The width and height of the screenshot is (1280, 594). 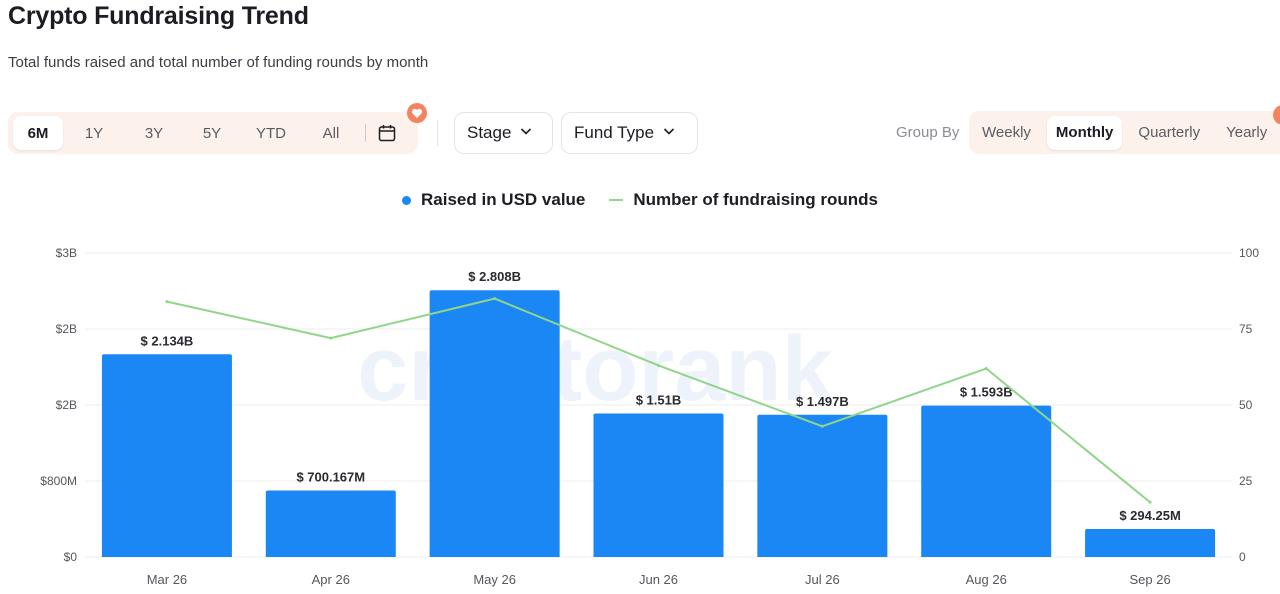 What do you see at coordinates (494, 579) in the screenshot?
I see `x-tick-label: May 26` at bounding box center [494, 579].